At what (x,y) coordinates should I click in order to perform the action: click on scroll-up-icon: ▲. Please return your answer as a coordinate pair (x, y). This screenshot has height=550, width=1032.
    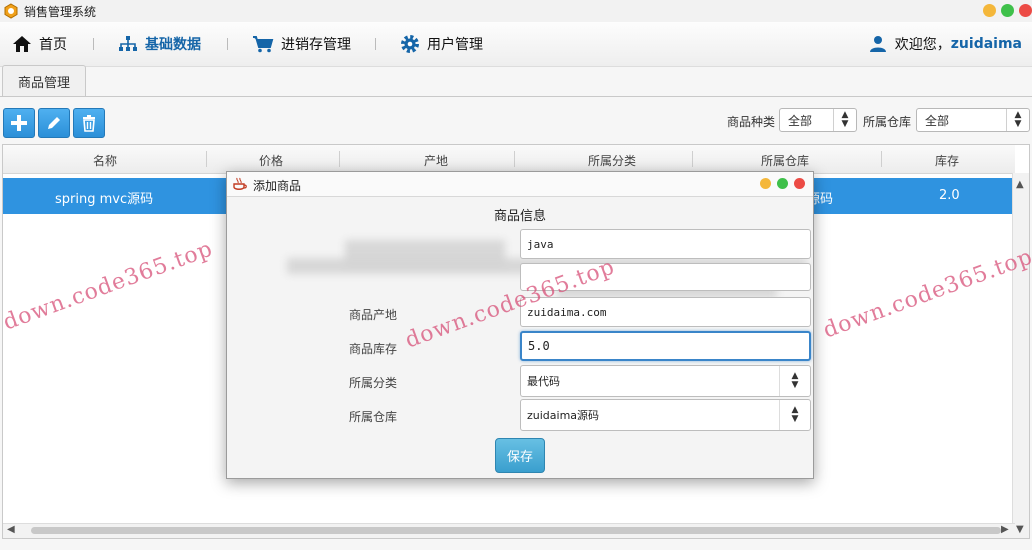
    Looking at the image, I should click on (1020, 184).